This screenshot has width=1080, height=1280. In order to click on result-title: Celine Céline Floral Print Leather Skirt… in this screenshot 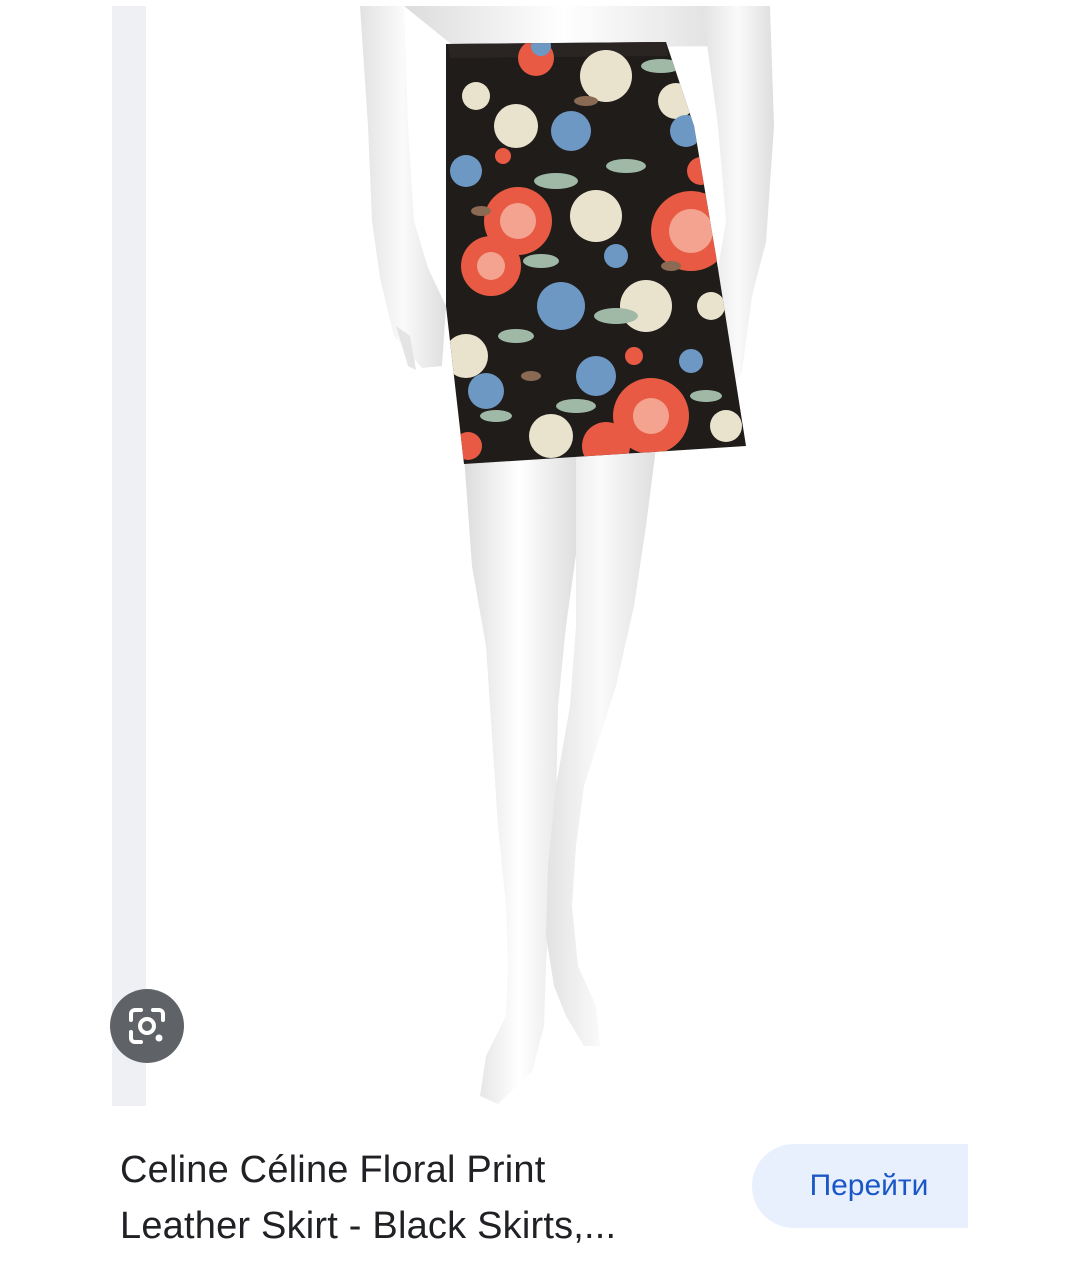, I will do `click(420, 1198)`.